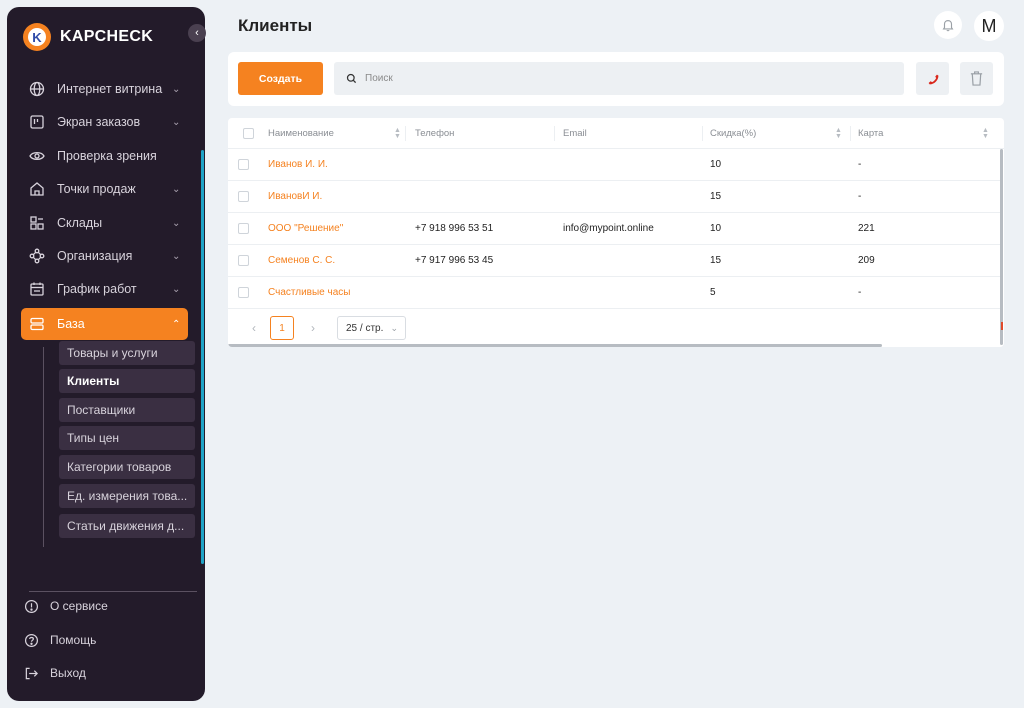 Image resolution: width=1024 pixels, height=708 pixels. What do you see at coordinates (80, 223) in the screenshot?
I see `sidebar-item-label: Склады` at bounding box center [80, 223].